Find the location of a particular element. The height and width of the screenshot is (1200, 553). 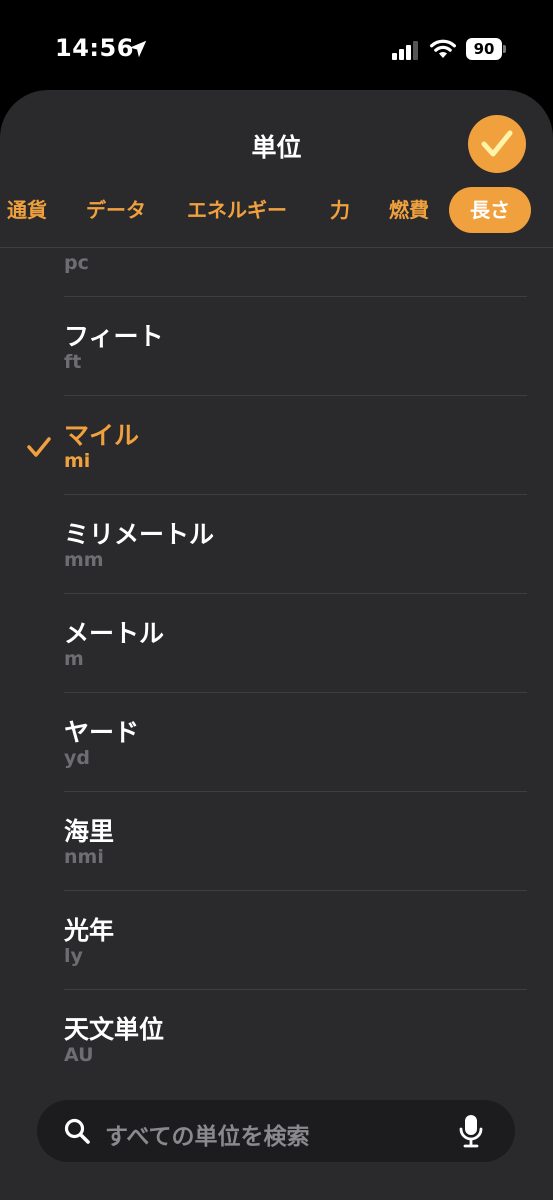

unit-abbr: AU is located at coordinates (79, 1055).